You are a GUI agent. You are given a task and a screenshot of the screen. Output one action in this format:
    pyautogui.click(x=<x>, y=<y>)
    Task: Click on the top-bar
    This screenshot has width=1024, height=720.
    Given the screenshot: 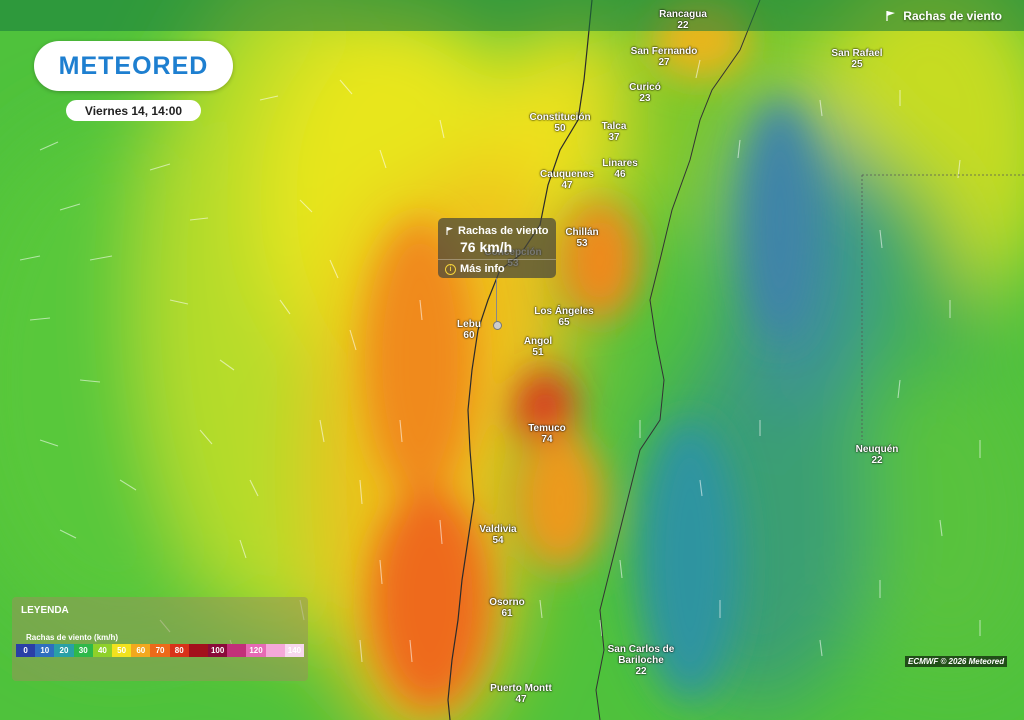 What is the action you would take?
    pyautogui.click(x=512, y=15)
    